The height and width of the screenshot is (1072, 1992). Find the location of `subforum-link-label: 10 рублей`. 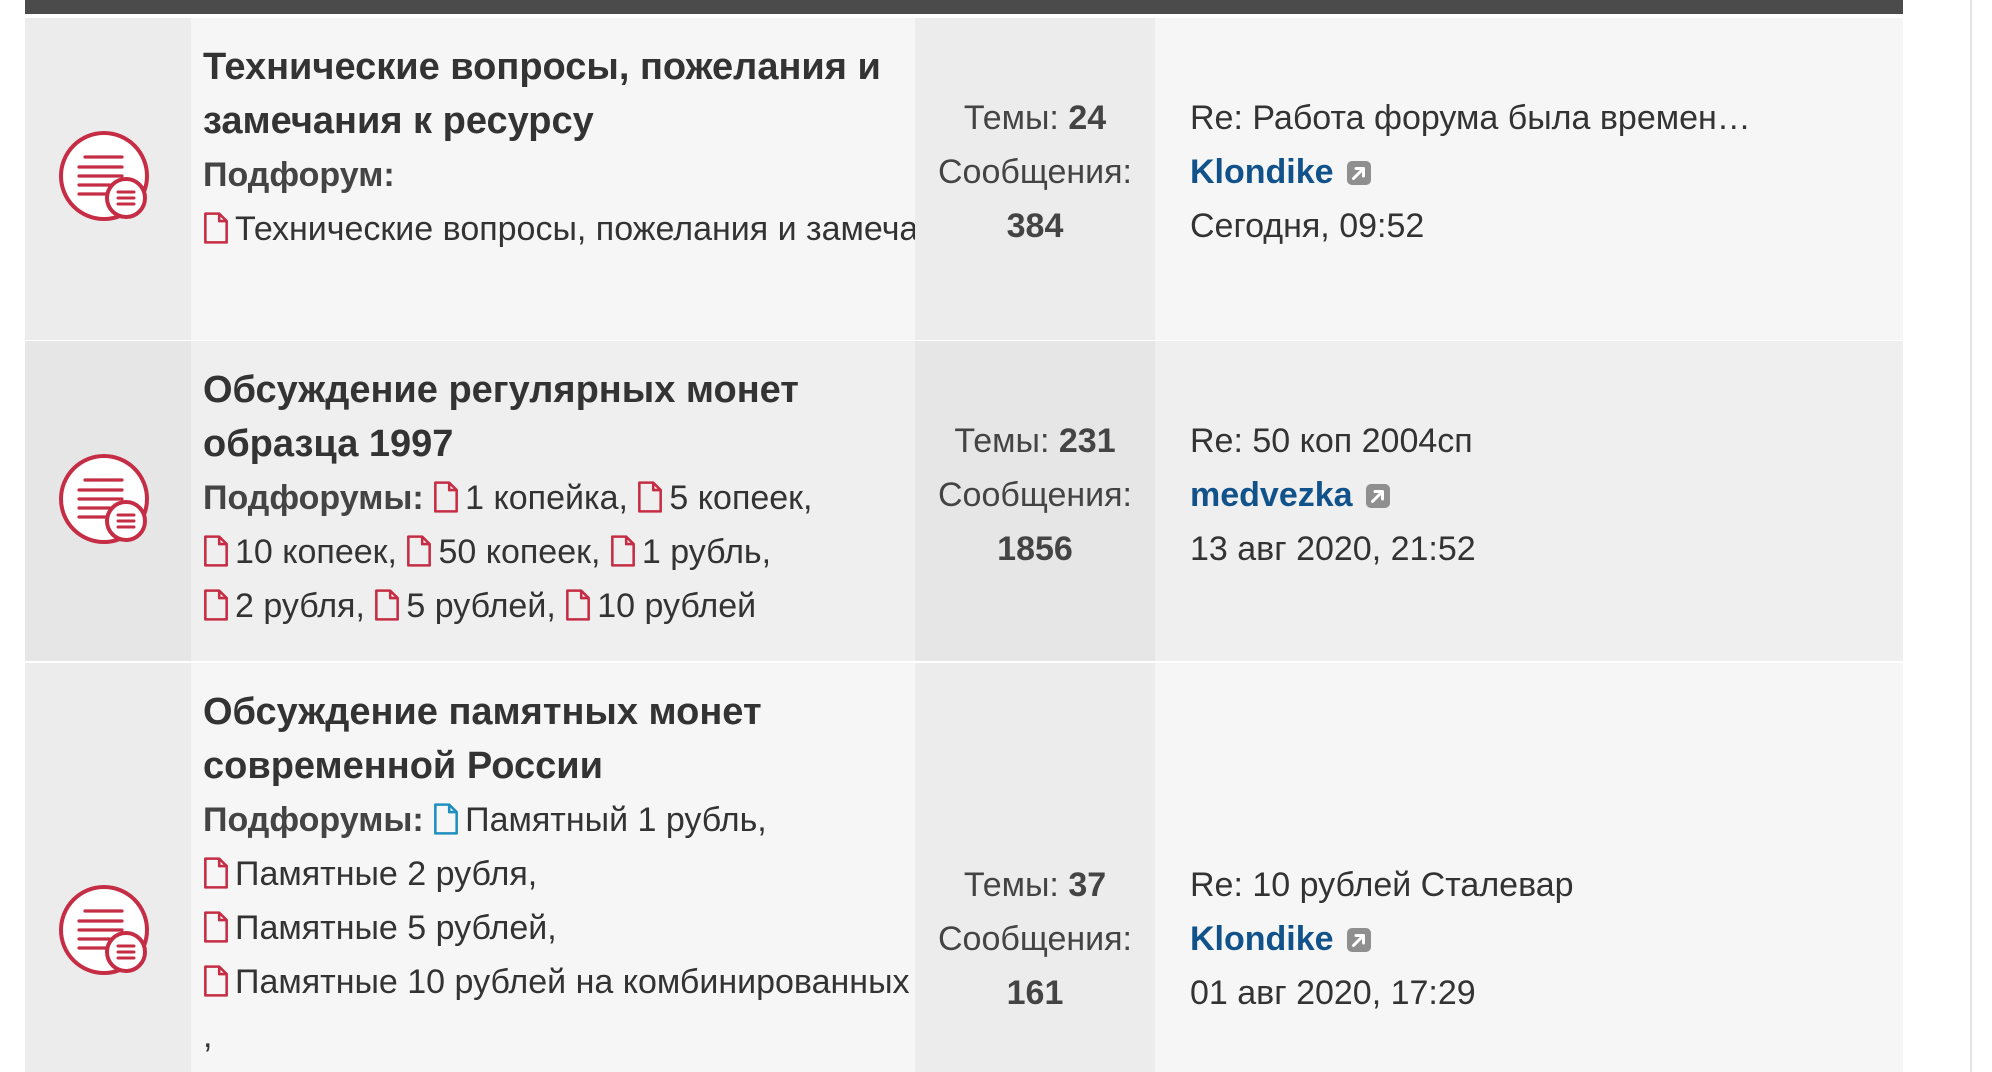

subforum-link-label: 10 рублей is located at coordinates (677, 606).